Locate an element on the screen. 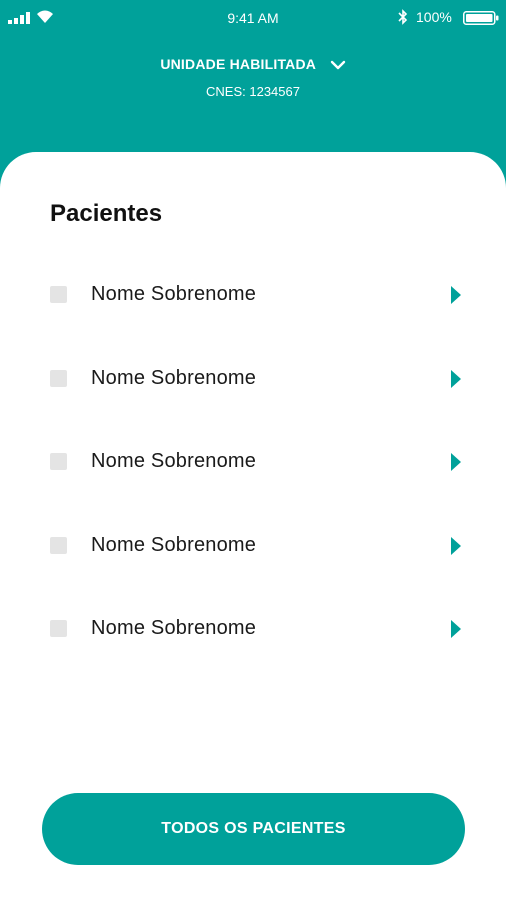 The image size is (506, 900). unit-selector: UNIDADE HABILITADA is located at coordinates (253, 64).